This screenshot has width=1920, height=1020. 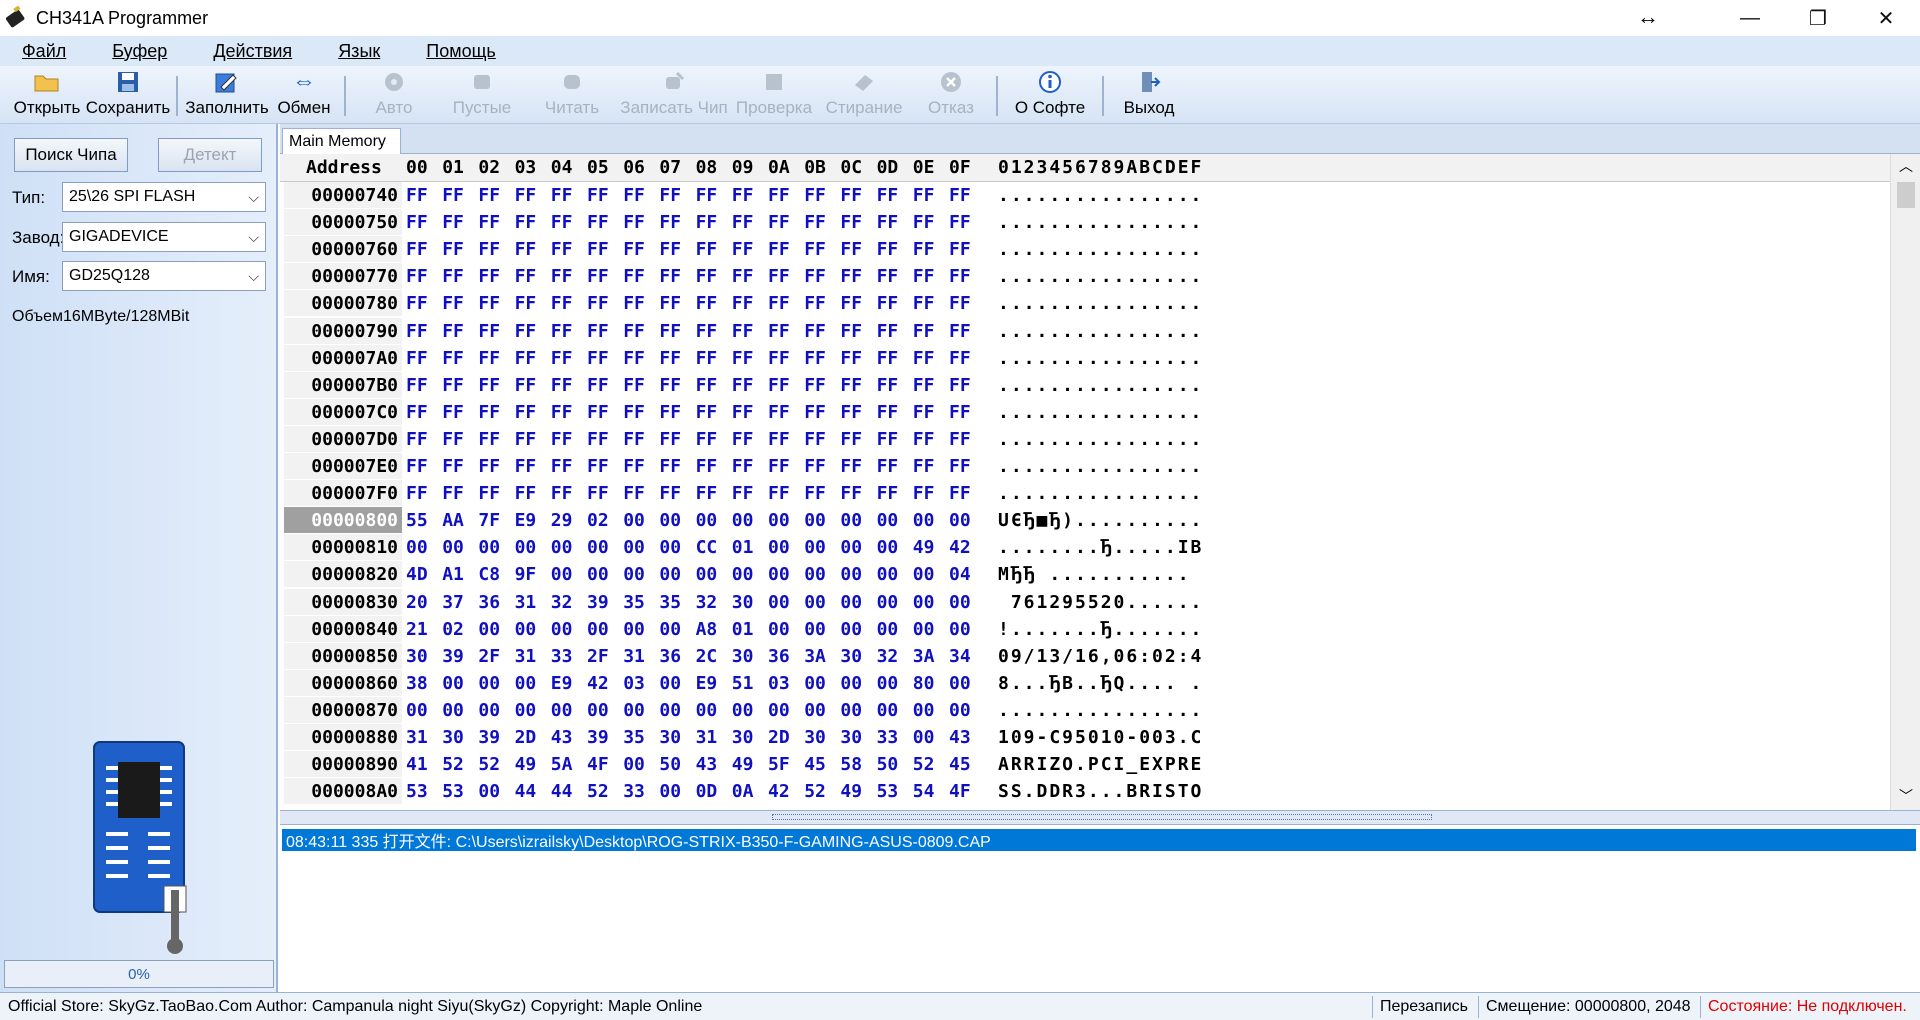 I want to click on hex-byte: 54, so click(x=924, y=791).